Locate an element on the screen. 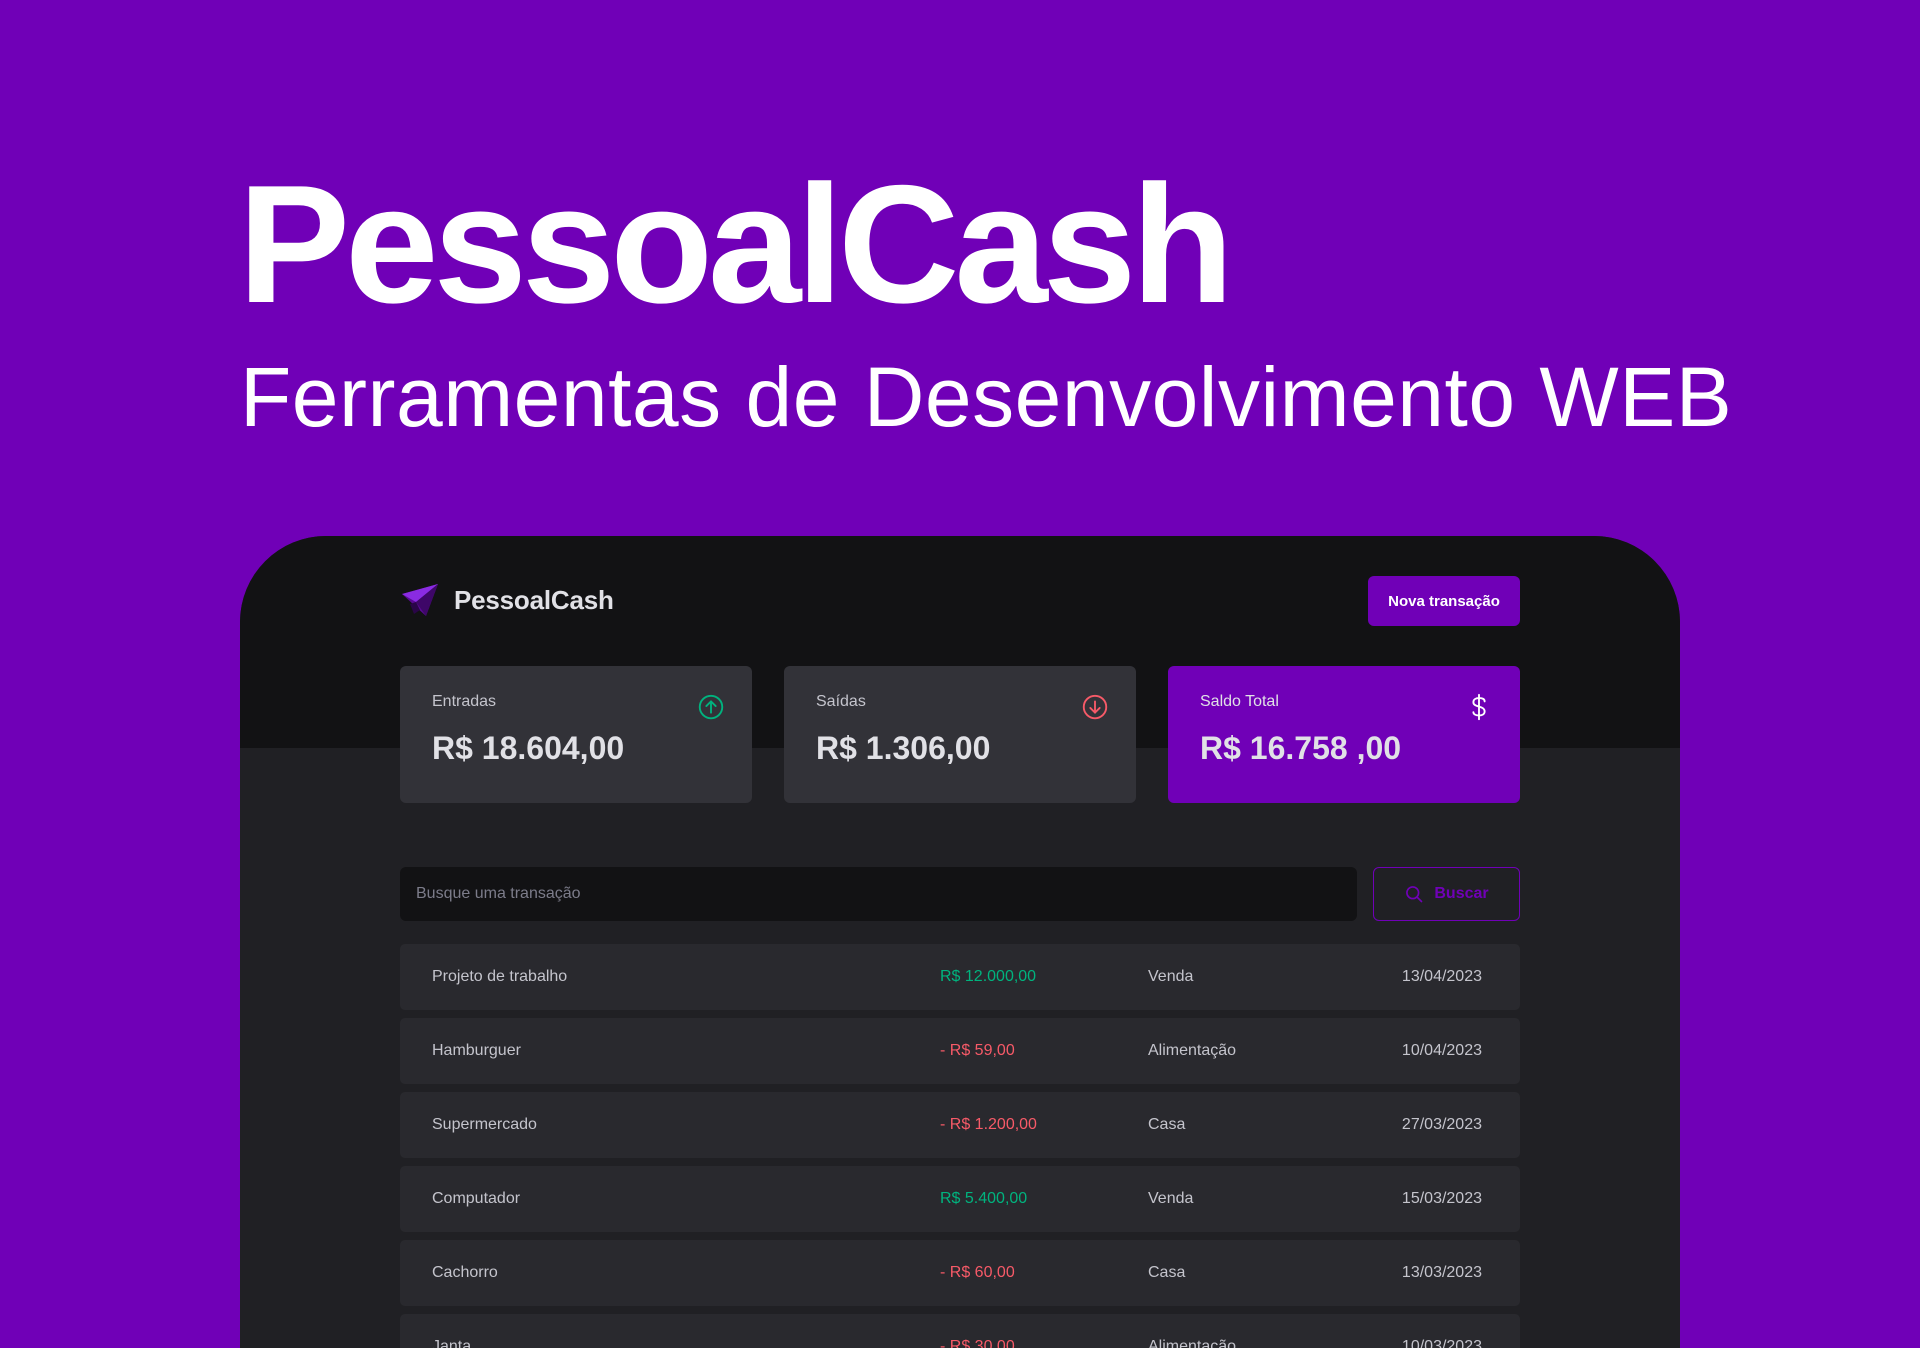 The image size is (1920, 1348). summary-card-label: Saídas is located at coordinates (841, 701).